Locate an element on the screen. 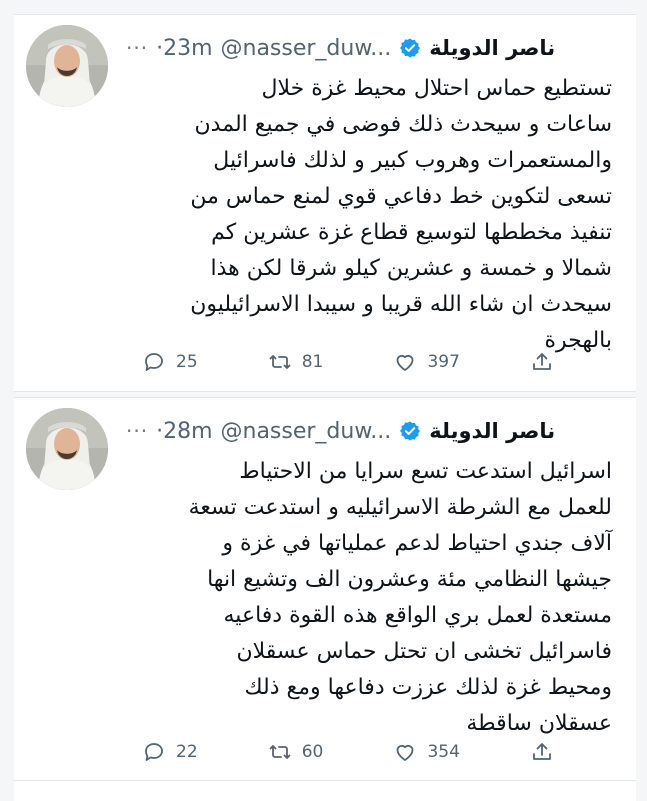 The image size is (647, 801). tweet-text-line: فاسرائيل تخشى ان تحتل حماس عسقلان is located at coordinates (424, 651).